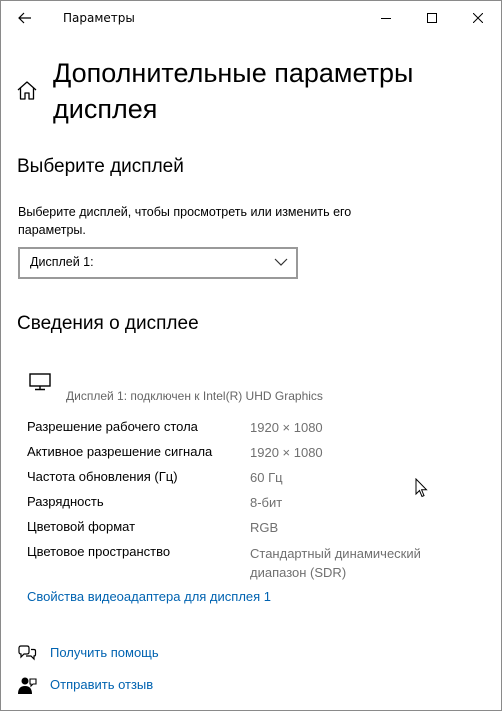 The width and height of the screenshot is (502, 711). What do you see at coordinates (99, 551) in the screenshot?
I see `color-space-label: Цветовое пространство` at bounding box center [99, 551].